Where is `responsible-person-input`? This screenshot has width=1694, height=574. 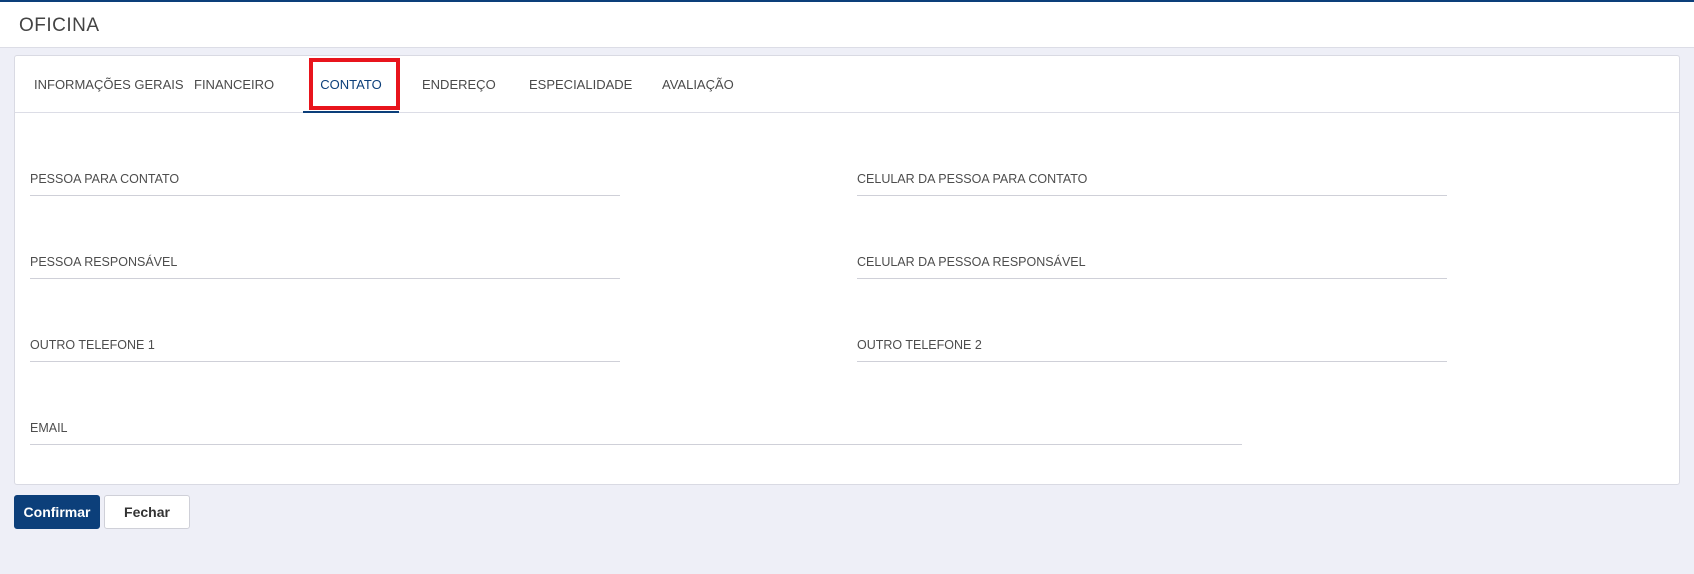
responsible-person-input is located at coordinates (325, 263).